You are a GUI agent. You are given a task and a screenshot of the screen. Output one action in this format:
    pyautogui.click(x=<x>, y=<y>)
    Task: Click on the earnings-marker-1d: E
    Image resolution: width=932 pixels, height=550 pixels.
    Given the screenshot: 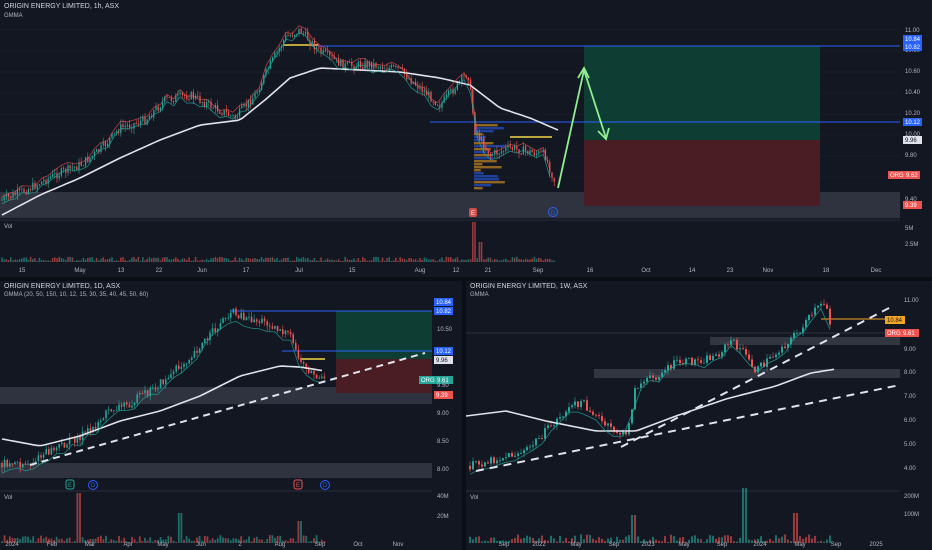 What is the action you would take?
    pyautogui.click(x=70, y=484)
    